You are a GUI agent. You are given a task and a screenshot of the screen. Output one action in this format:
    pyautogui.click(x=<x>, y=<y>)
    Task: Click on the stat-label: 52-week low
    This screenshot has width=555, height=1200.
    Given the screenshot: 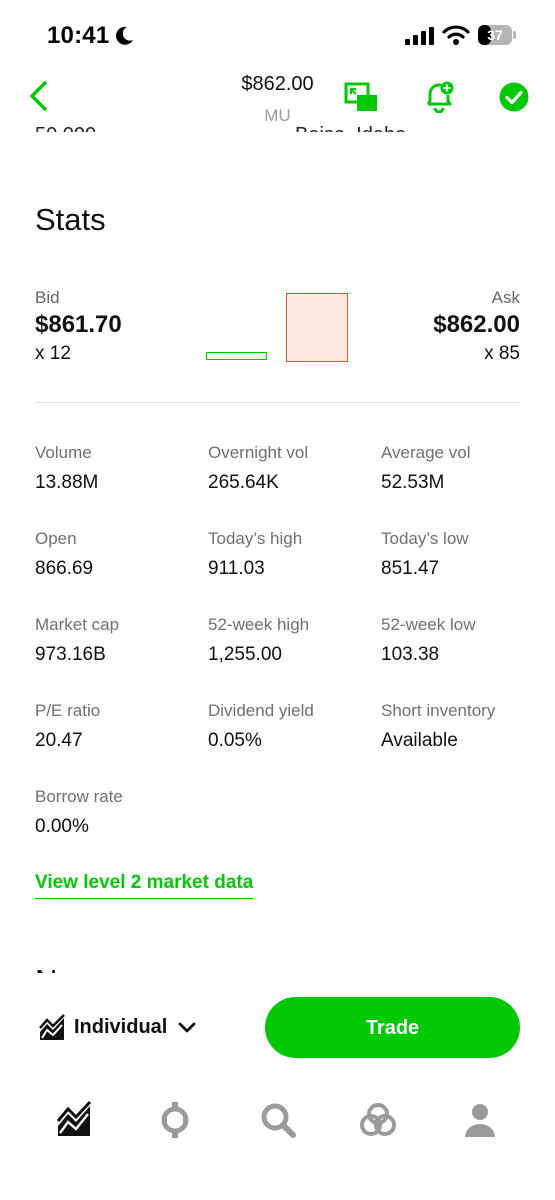 What is the action you would take?
    pyautogui.click(x=428, y=624)
    